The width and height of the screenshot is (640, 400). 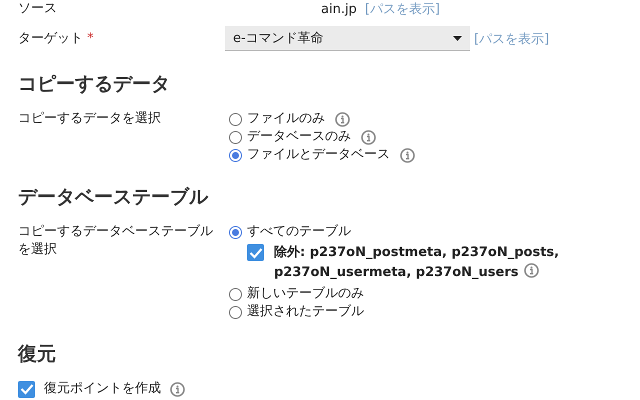 I want to click on required-mark: *, so click(x=90, y=38).